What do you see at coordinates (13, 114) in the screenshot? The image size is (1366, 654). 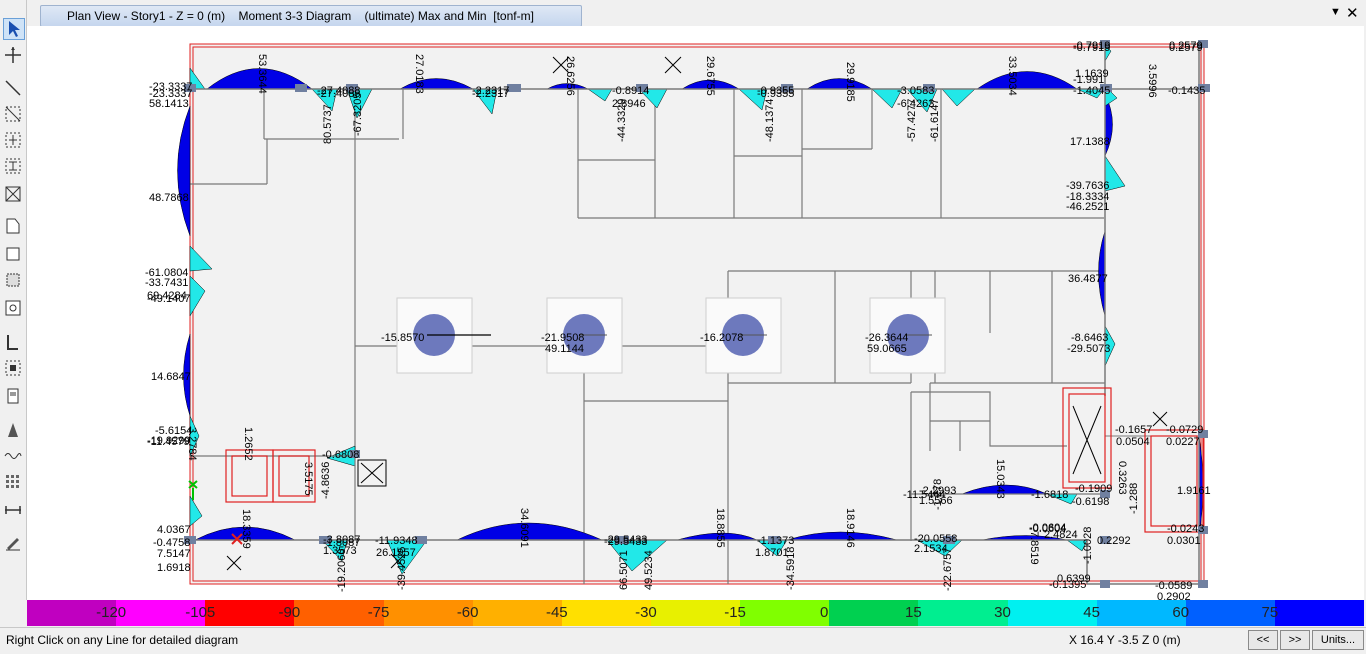 I see `draw-rect-icon` at bounding box center [13, 114].